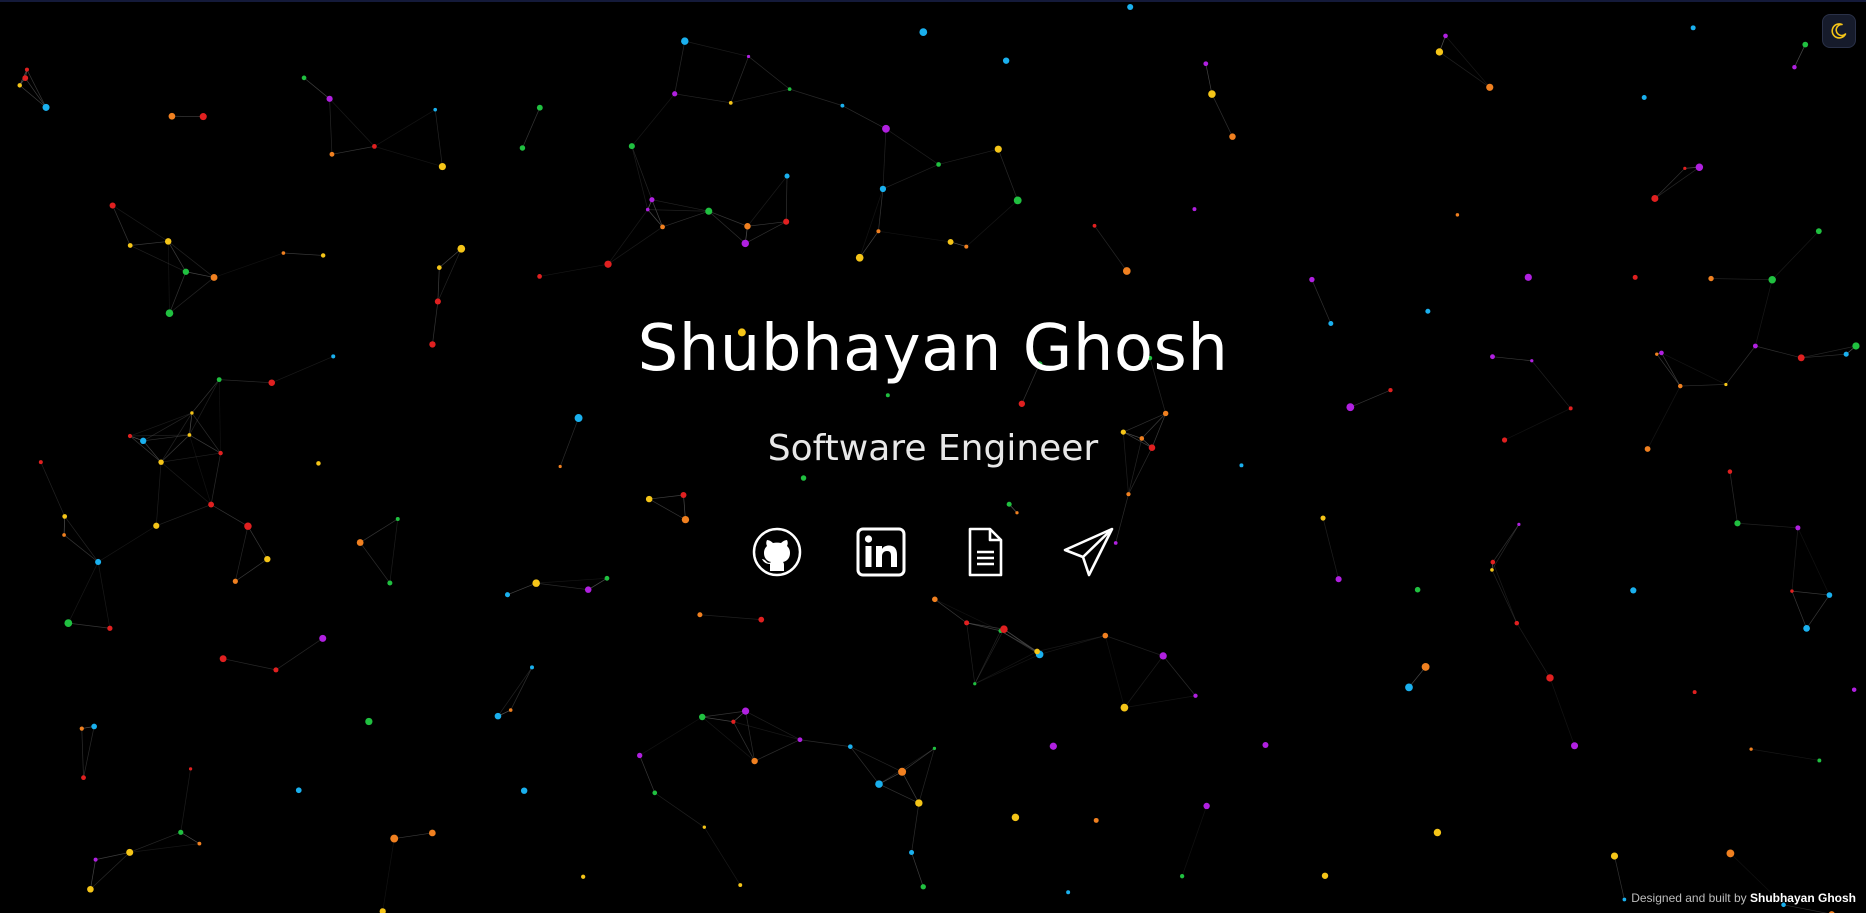 The height and width of the screenshot is (913, 1866). I want to click on github-link, so click(777, 552).